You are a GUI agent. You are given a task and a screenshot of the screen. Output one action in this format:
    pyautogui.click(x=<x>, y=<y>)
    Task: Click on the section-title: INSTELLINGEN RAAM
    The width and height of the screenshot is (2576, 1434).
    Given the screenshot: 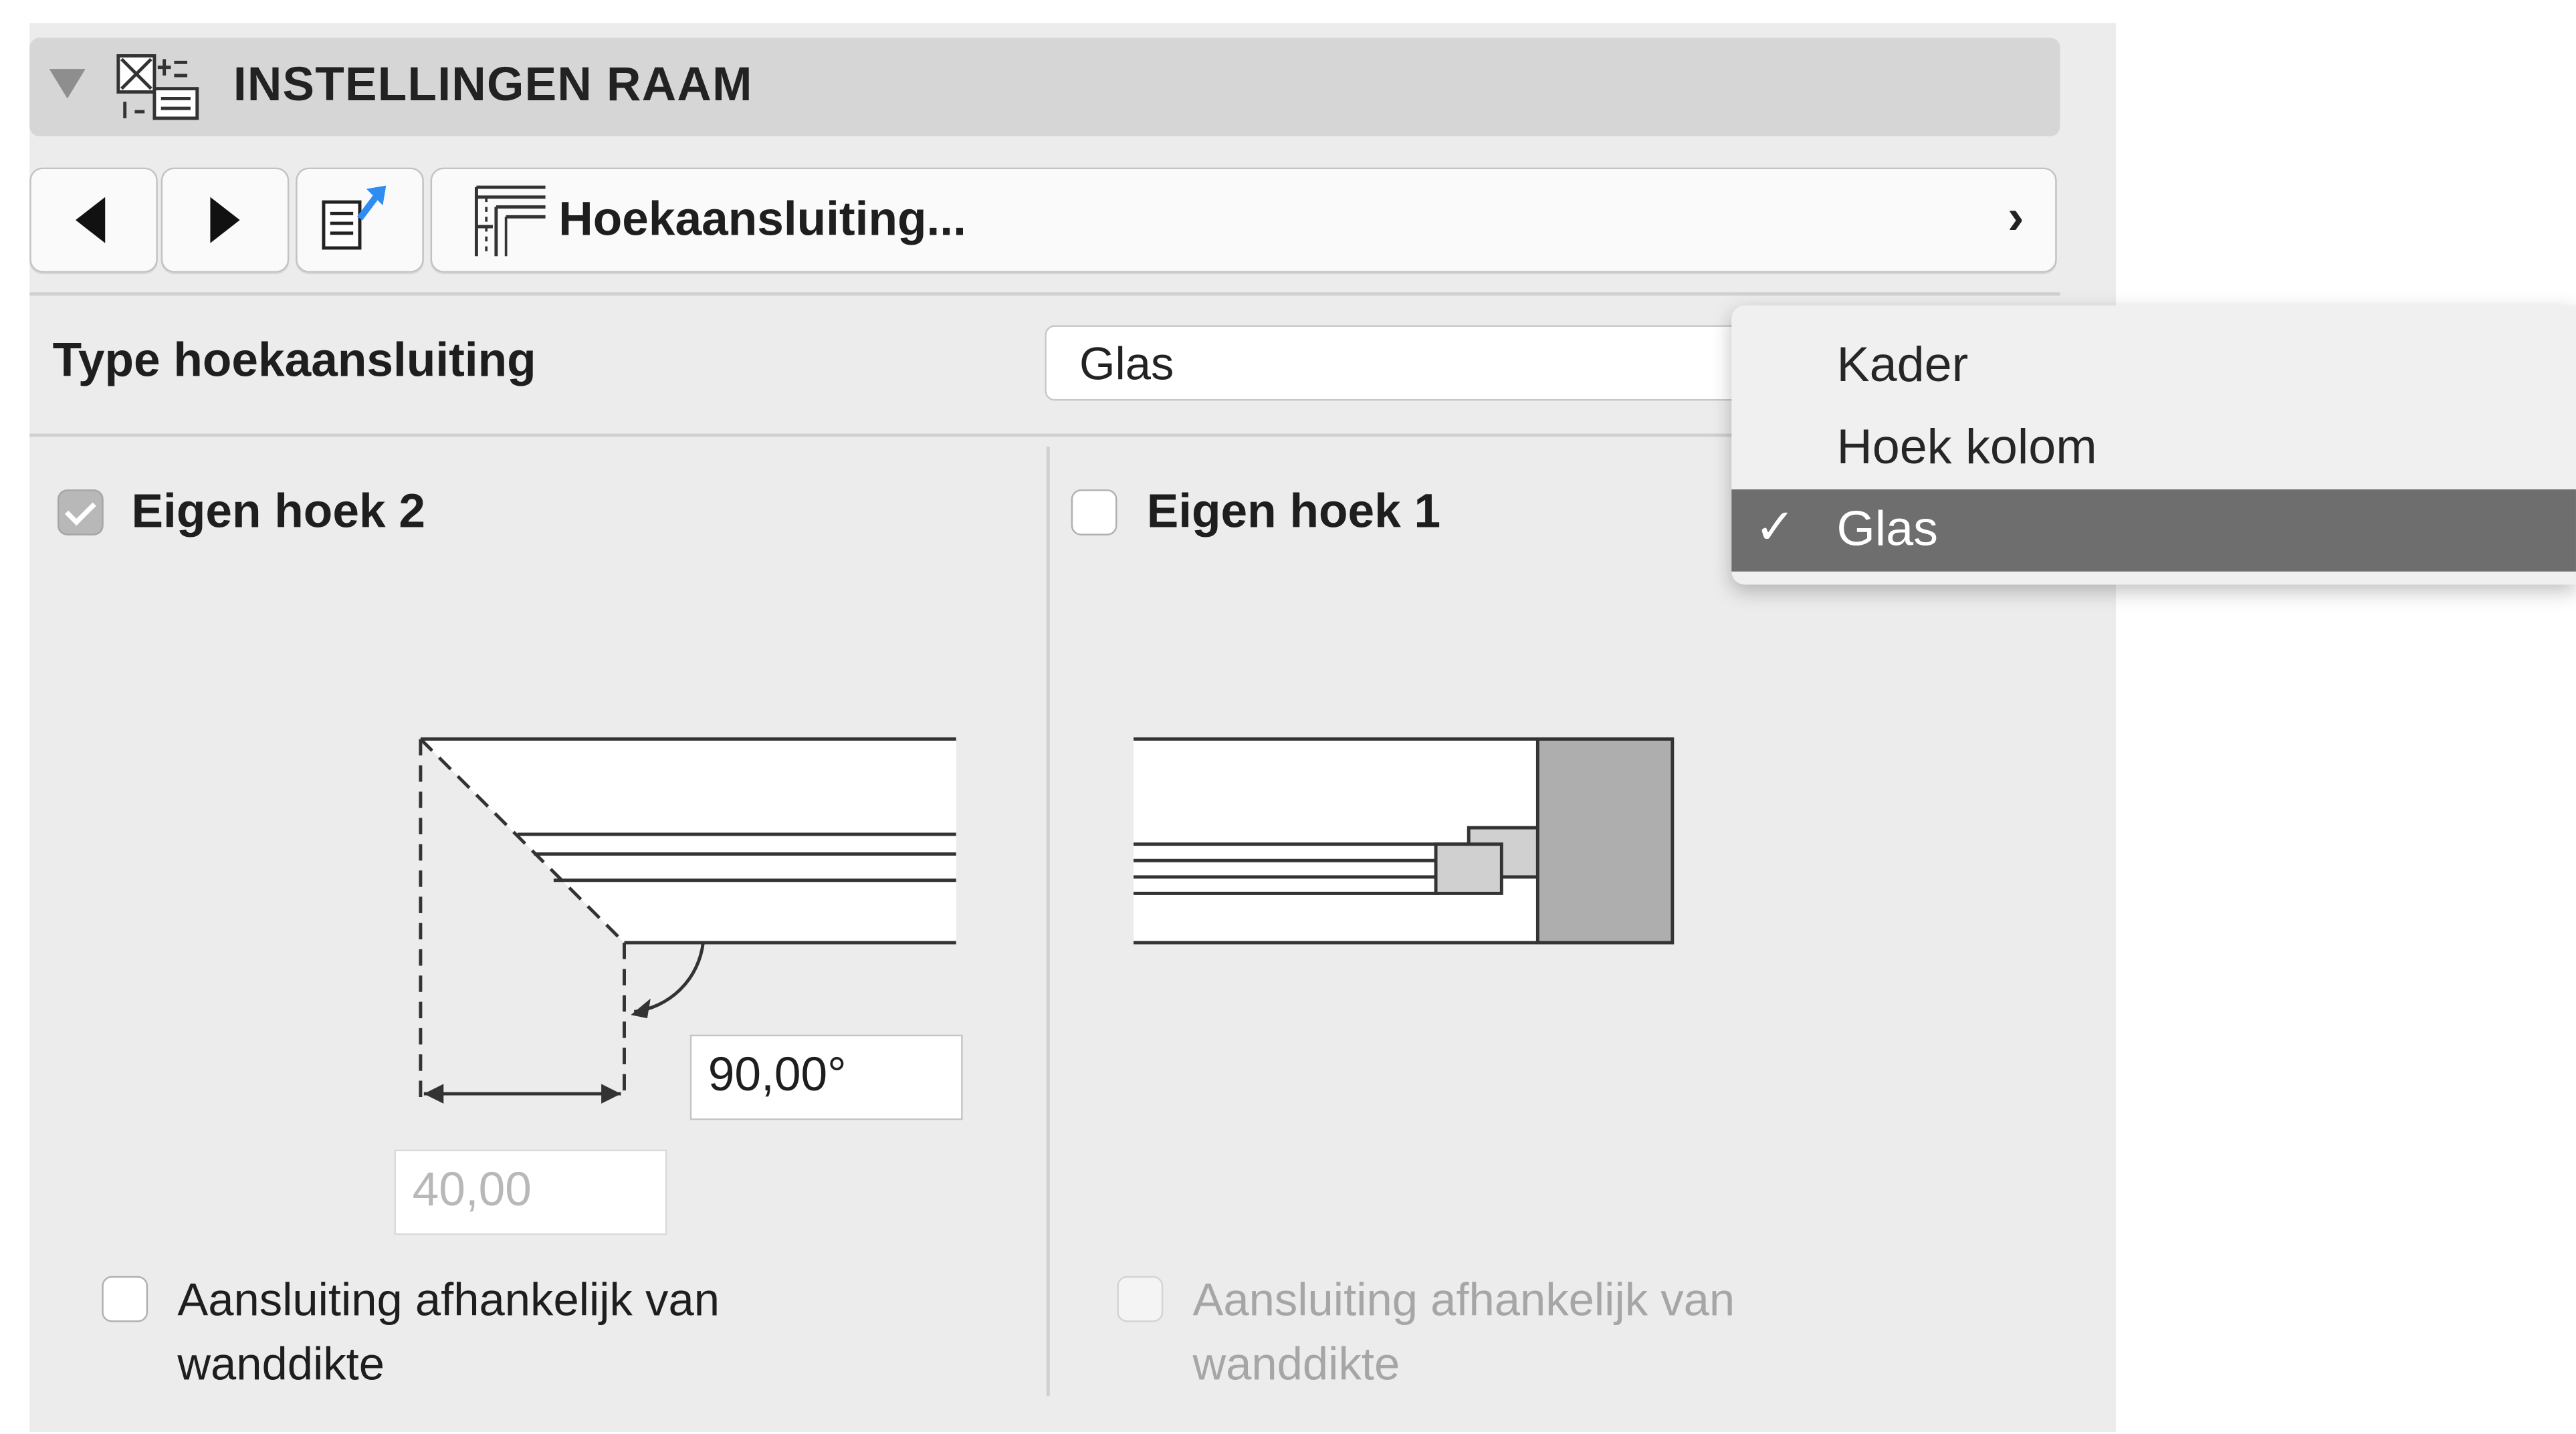 What is the action you would take?
    pyautogui.click(x=493, y=85)
    